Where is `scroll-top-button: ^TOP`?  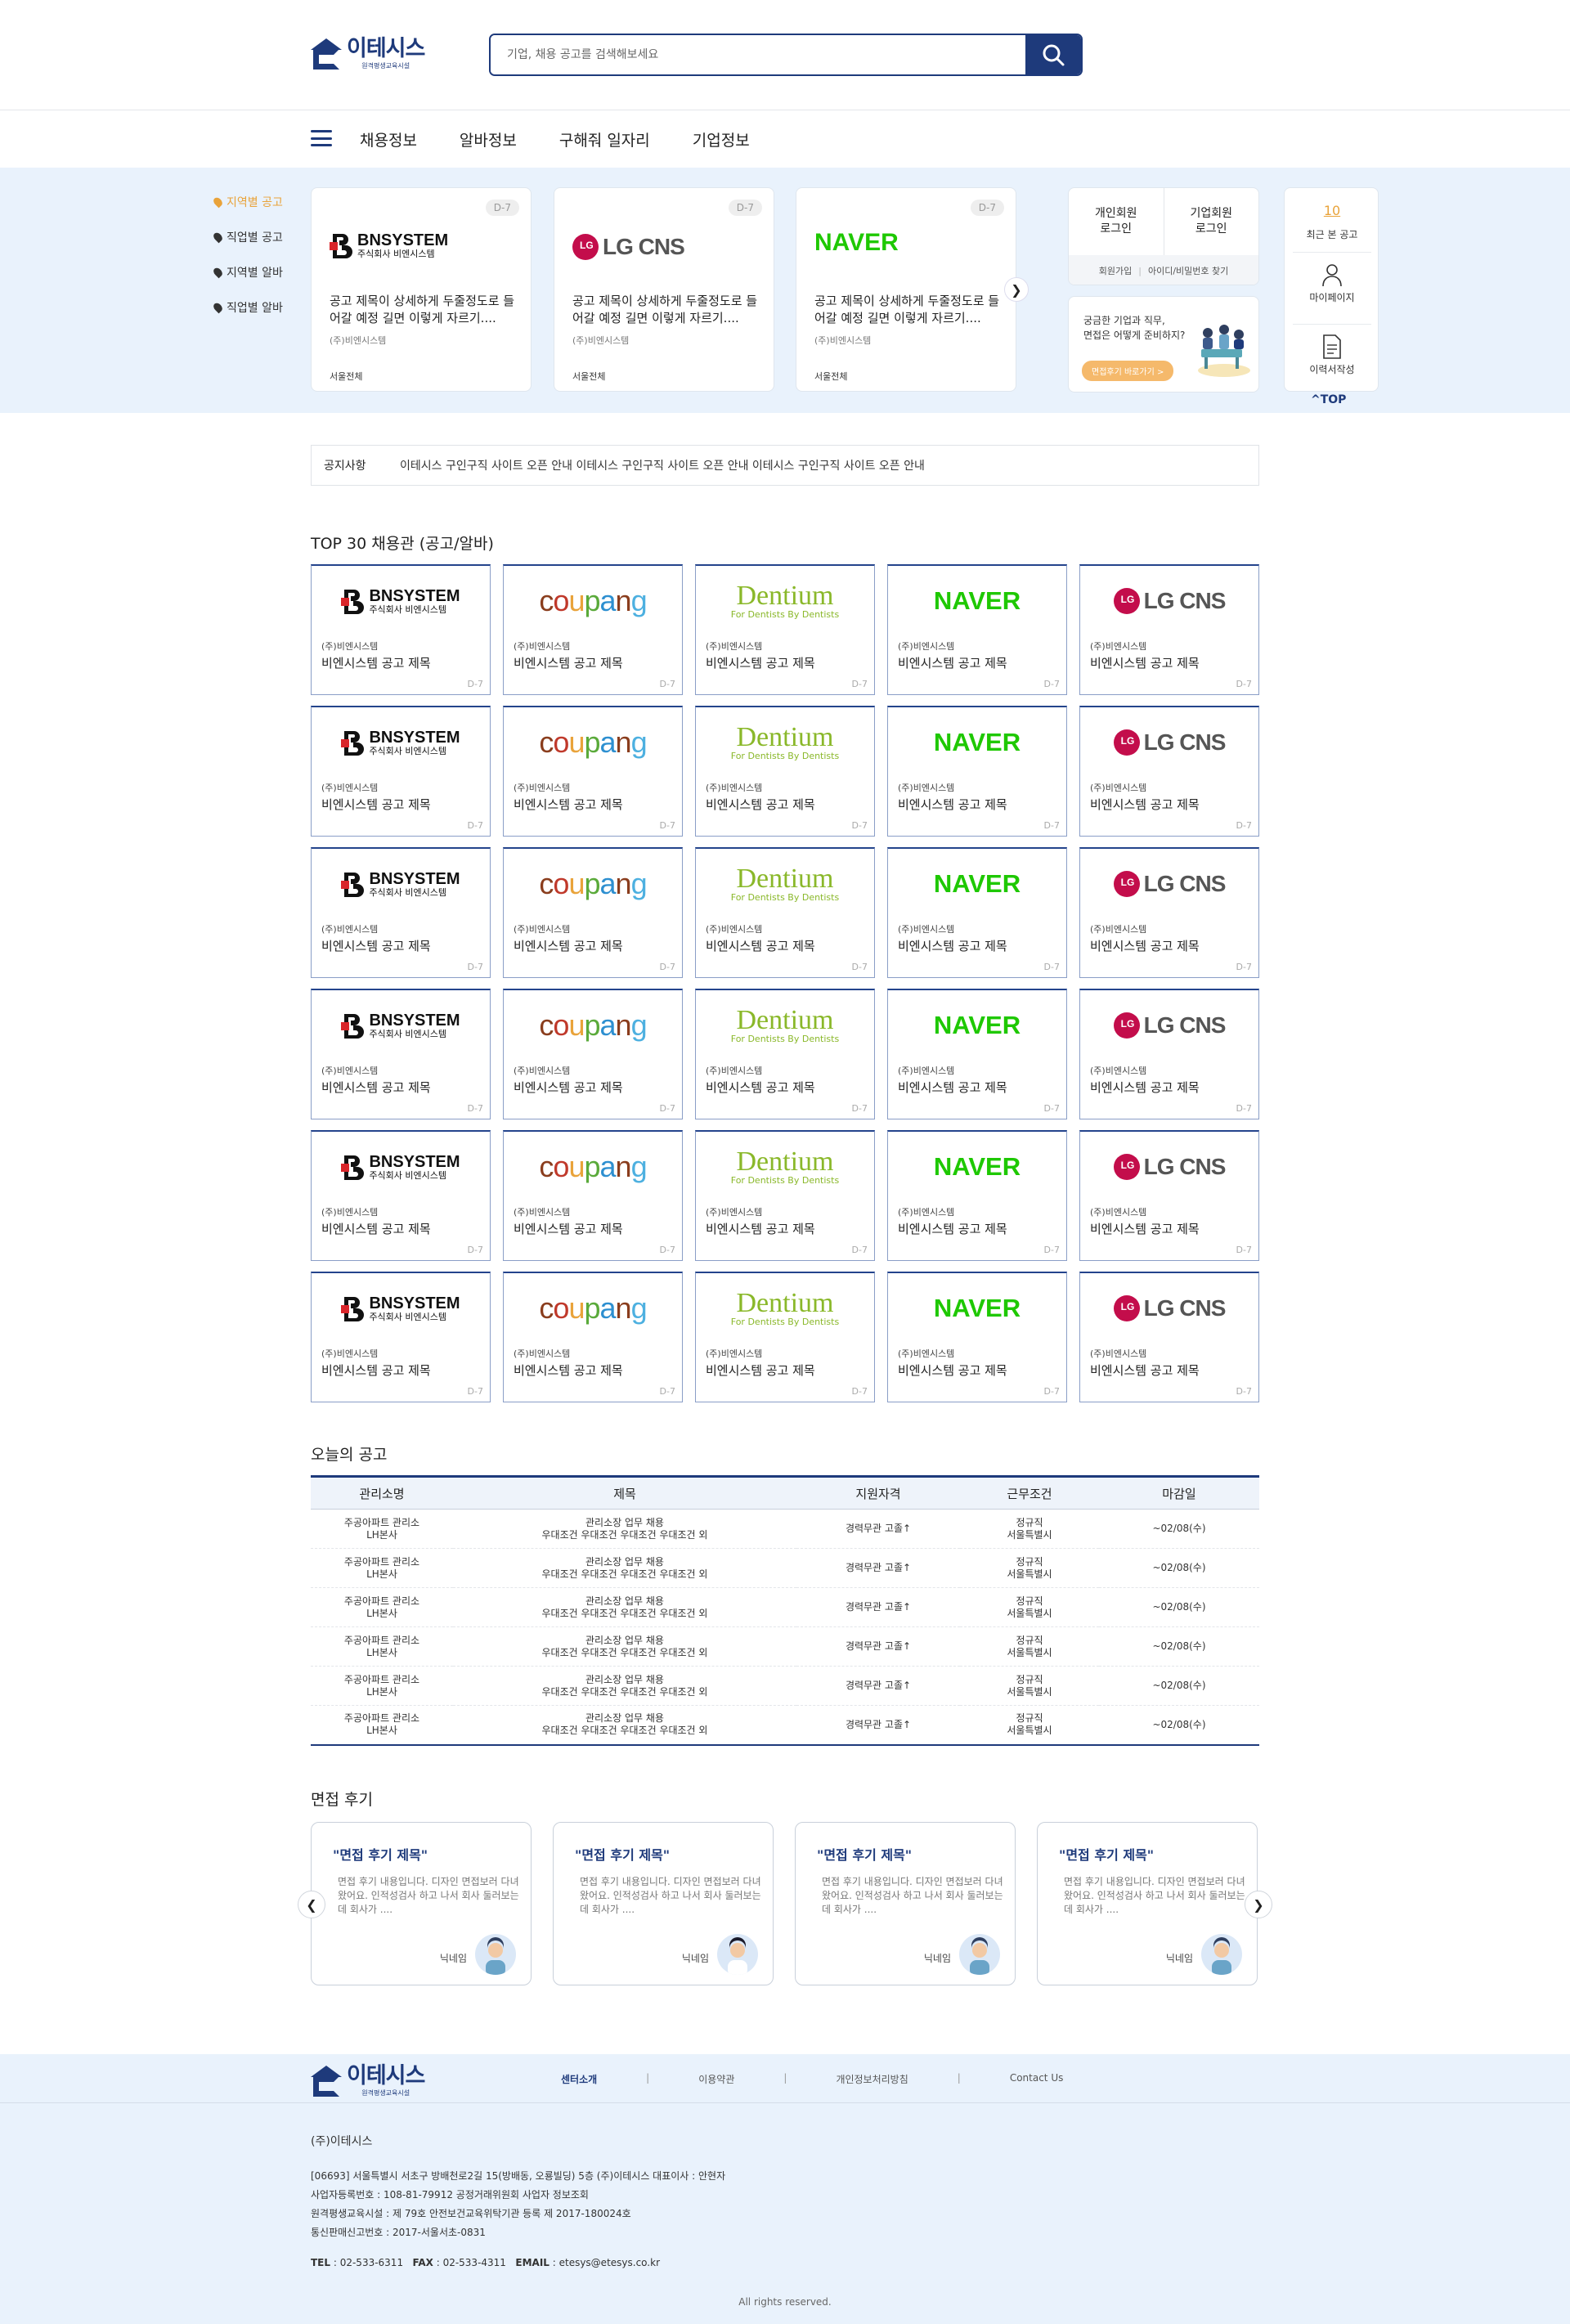 scroll-top-button: ^TOP is located at coordinates (1328, 399).